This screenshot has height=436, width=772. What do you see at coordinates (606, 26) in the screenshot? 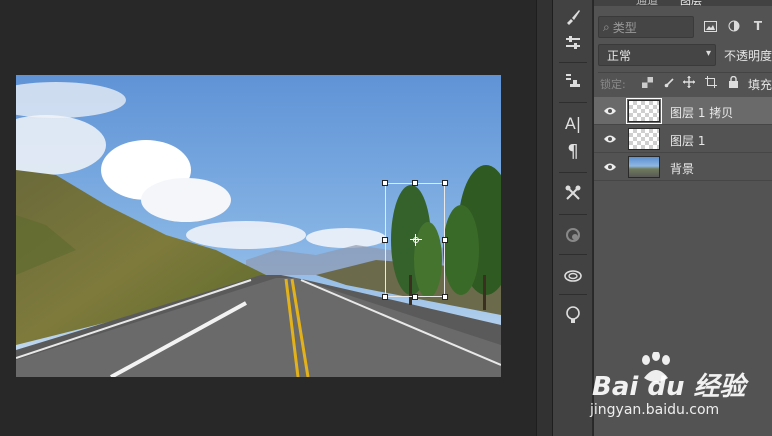
I see `search-icon: ⌕` at bounding box center [606, 26].